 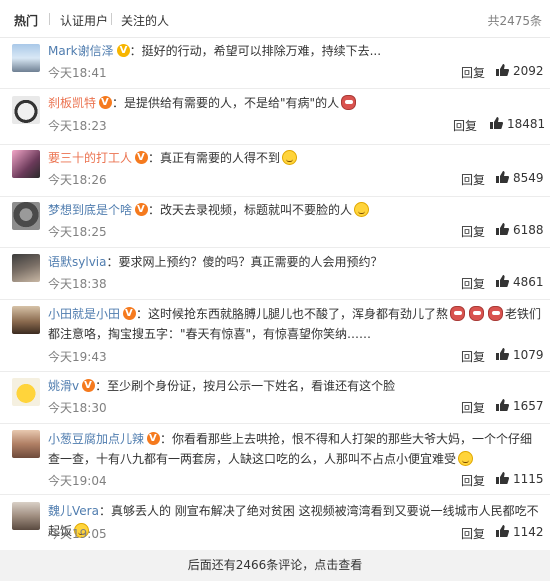 I want to click on like-button: 6188, so click(x=520, y=230).